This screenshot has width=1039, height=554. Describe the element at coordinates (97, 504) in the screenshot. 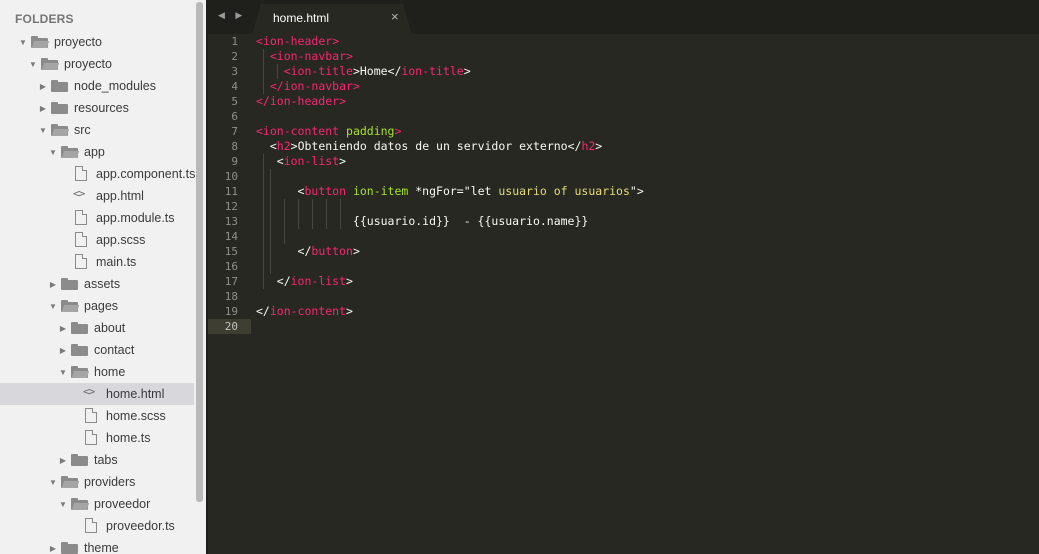

I see `tree-item: ▼ proveedor` at that location.